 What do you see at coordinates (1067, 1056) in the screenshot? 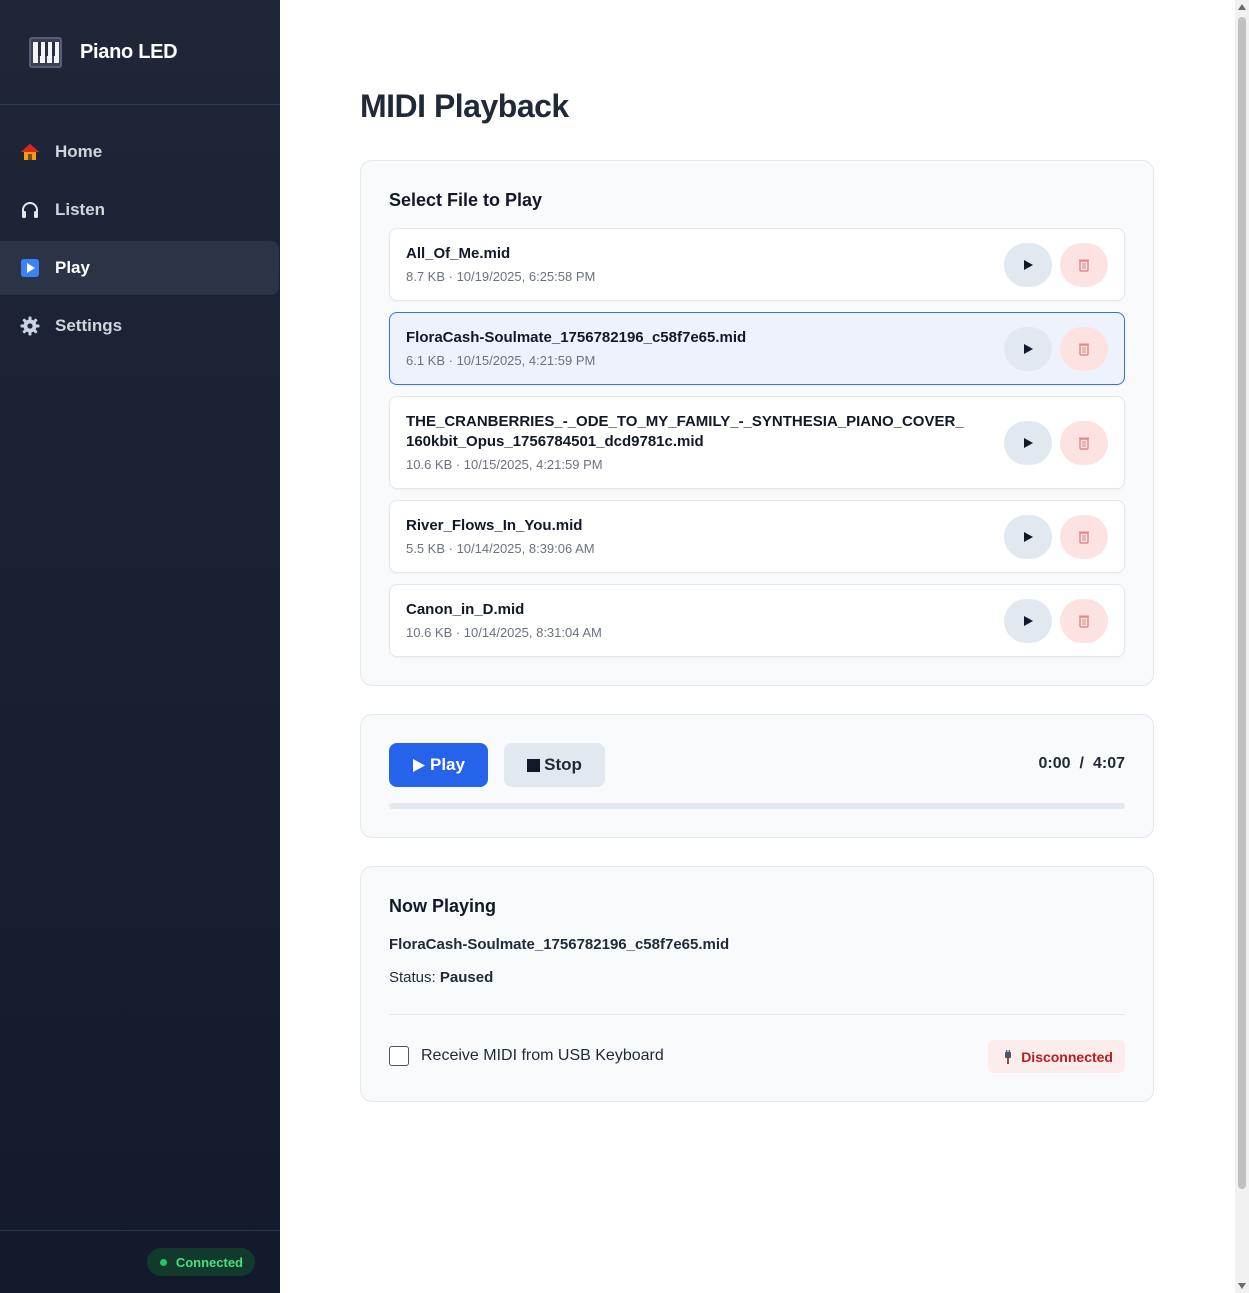
I see `usb-status-label: Disconnected` at bounding box center [1067, 1056].